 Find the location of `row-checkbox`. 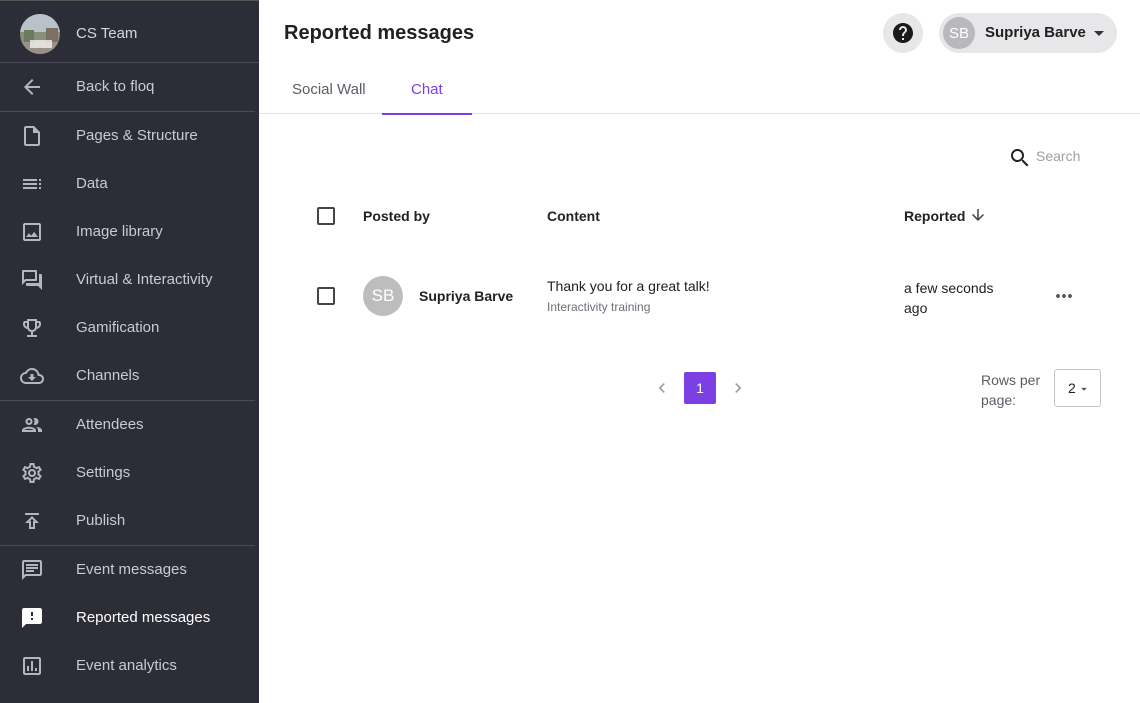

row-checkbox is located at coordinates (326, 296).